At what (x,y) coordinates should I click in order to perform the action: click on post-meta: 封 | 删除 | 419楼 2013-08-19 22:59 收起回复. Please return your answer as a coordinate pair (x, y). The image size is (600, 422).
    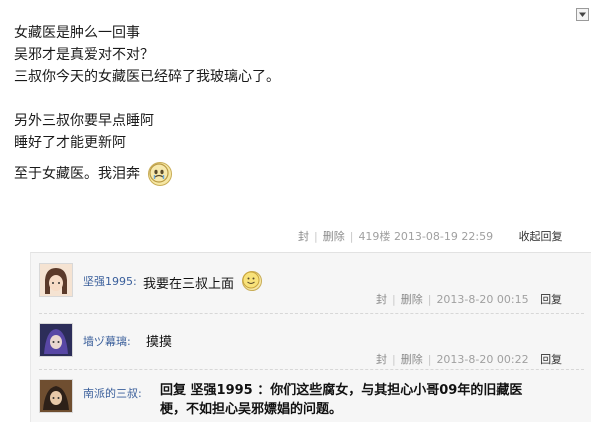
    Looking at the image, I should click on (430, 236).